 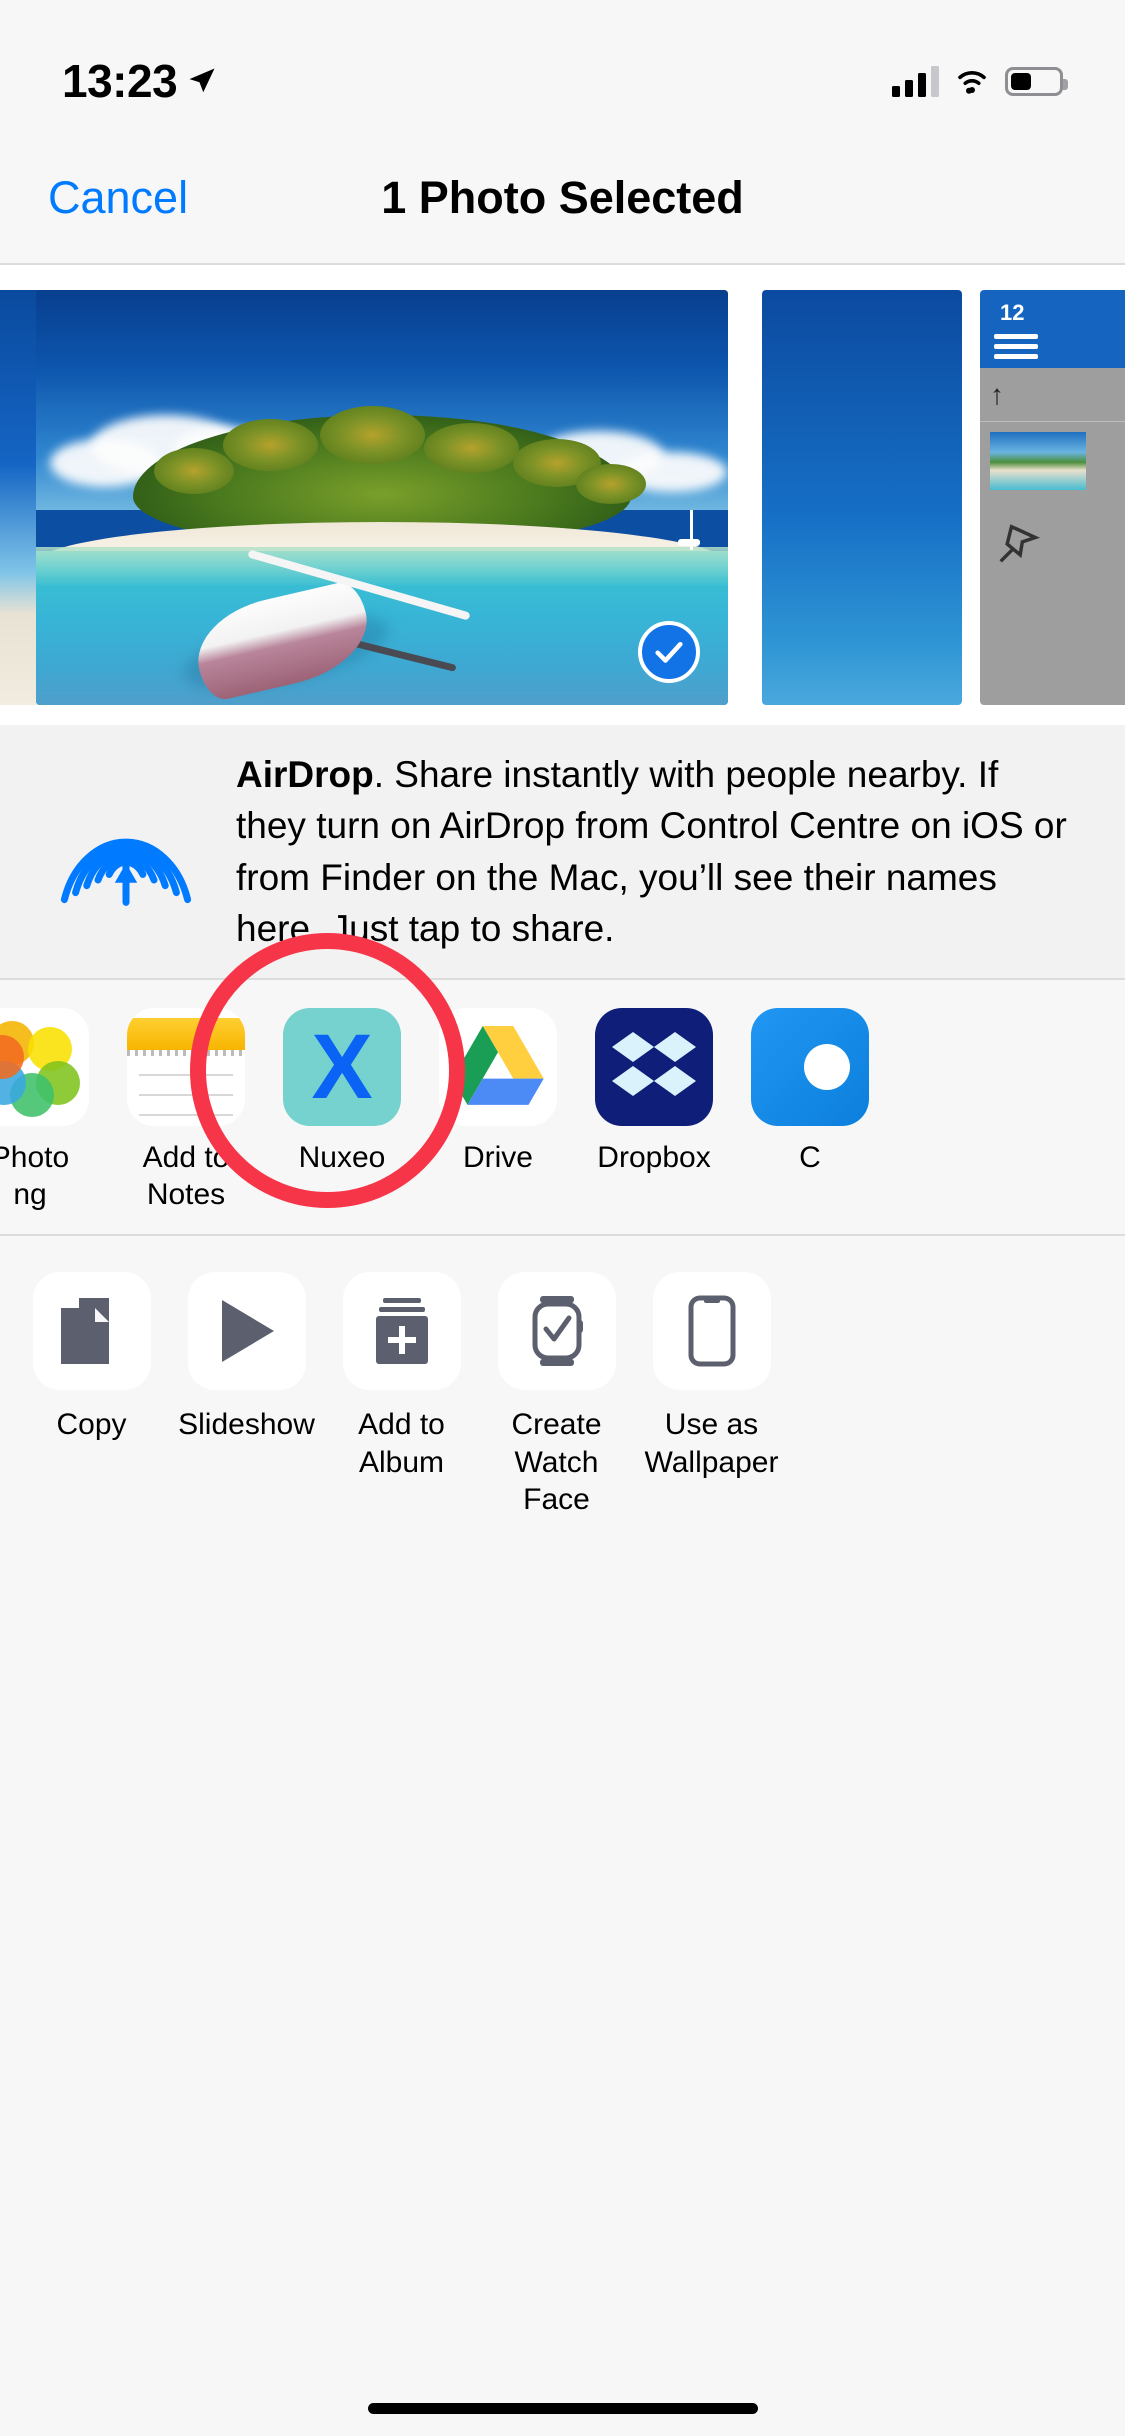 What do you see at coordinates (1038, 461) in the screenshot?
I see `screenshot-inner-image` at bounding box center [1038, 461].